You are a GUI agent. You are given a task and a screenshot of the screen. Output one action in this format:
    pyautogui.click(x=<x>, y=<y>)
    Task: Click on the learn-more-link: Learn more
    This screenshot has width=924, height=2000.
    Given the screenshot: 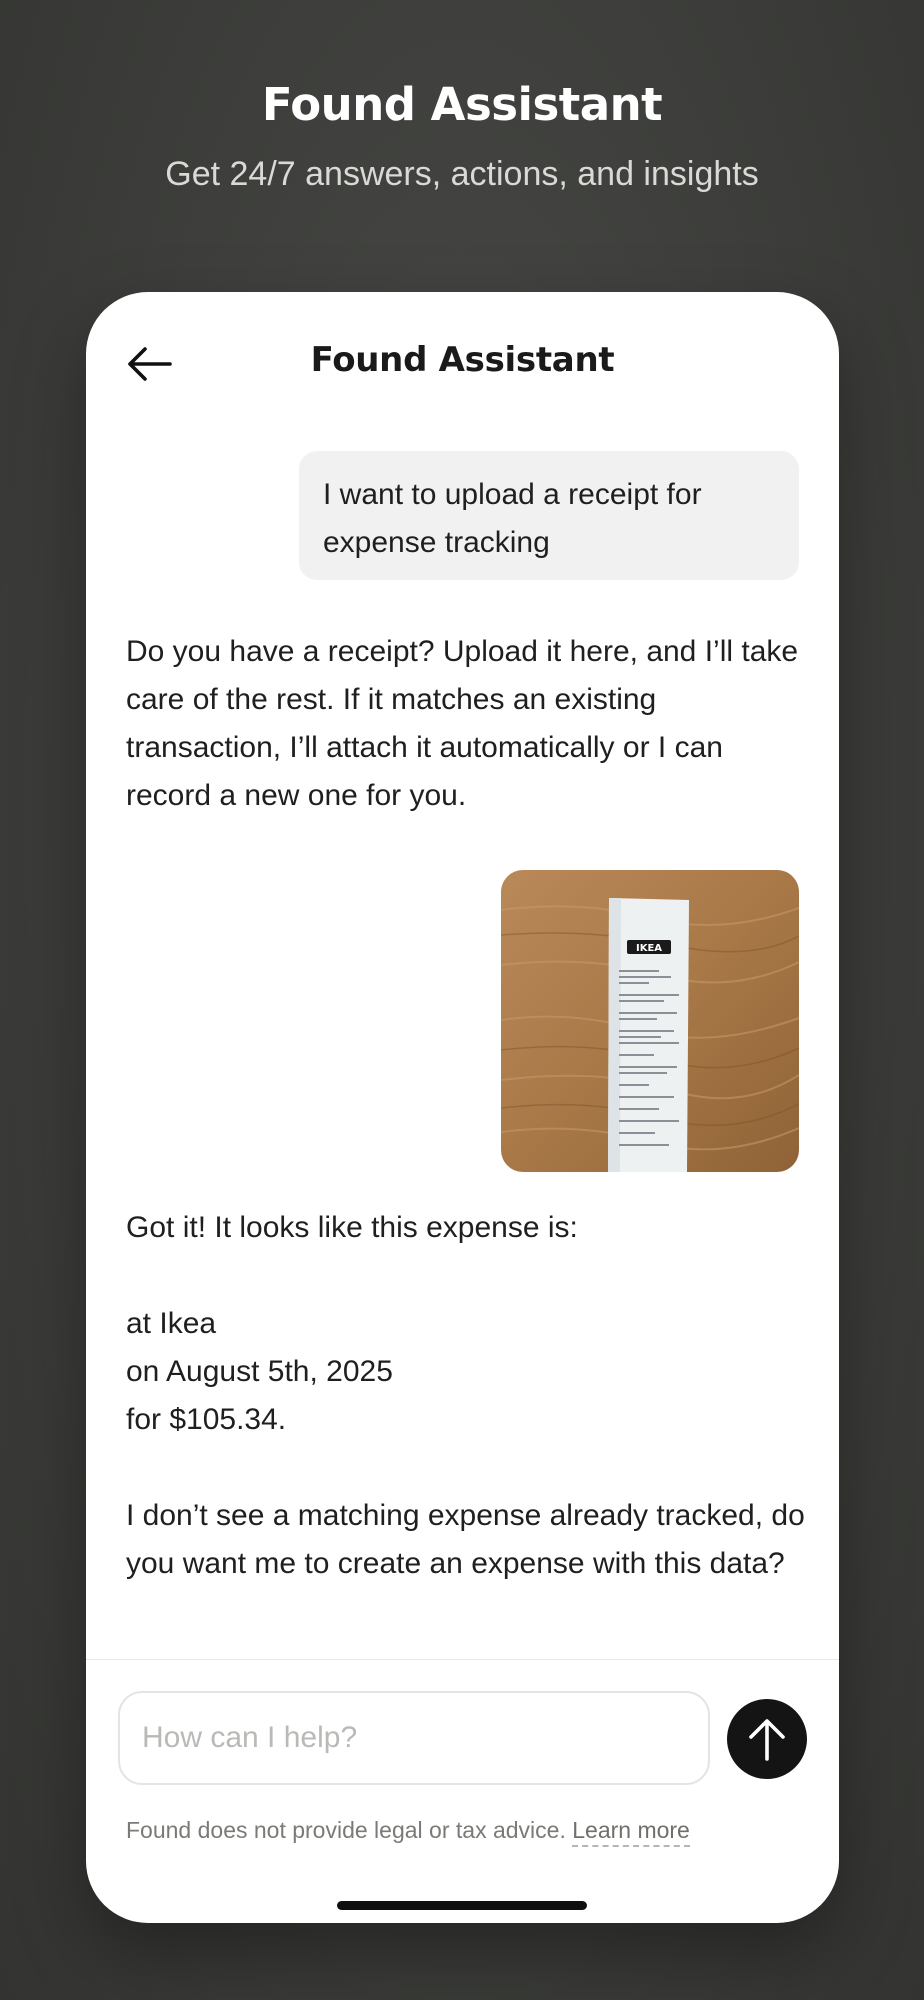 What is the action you would take?
    pyautogui.click(x=631, y=1832)
    